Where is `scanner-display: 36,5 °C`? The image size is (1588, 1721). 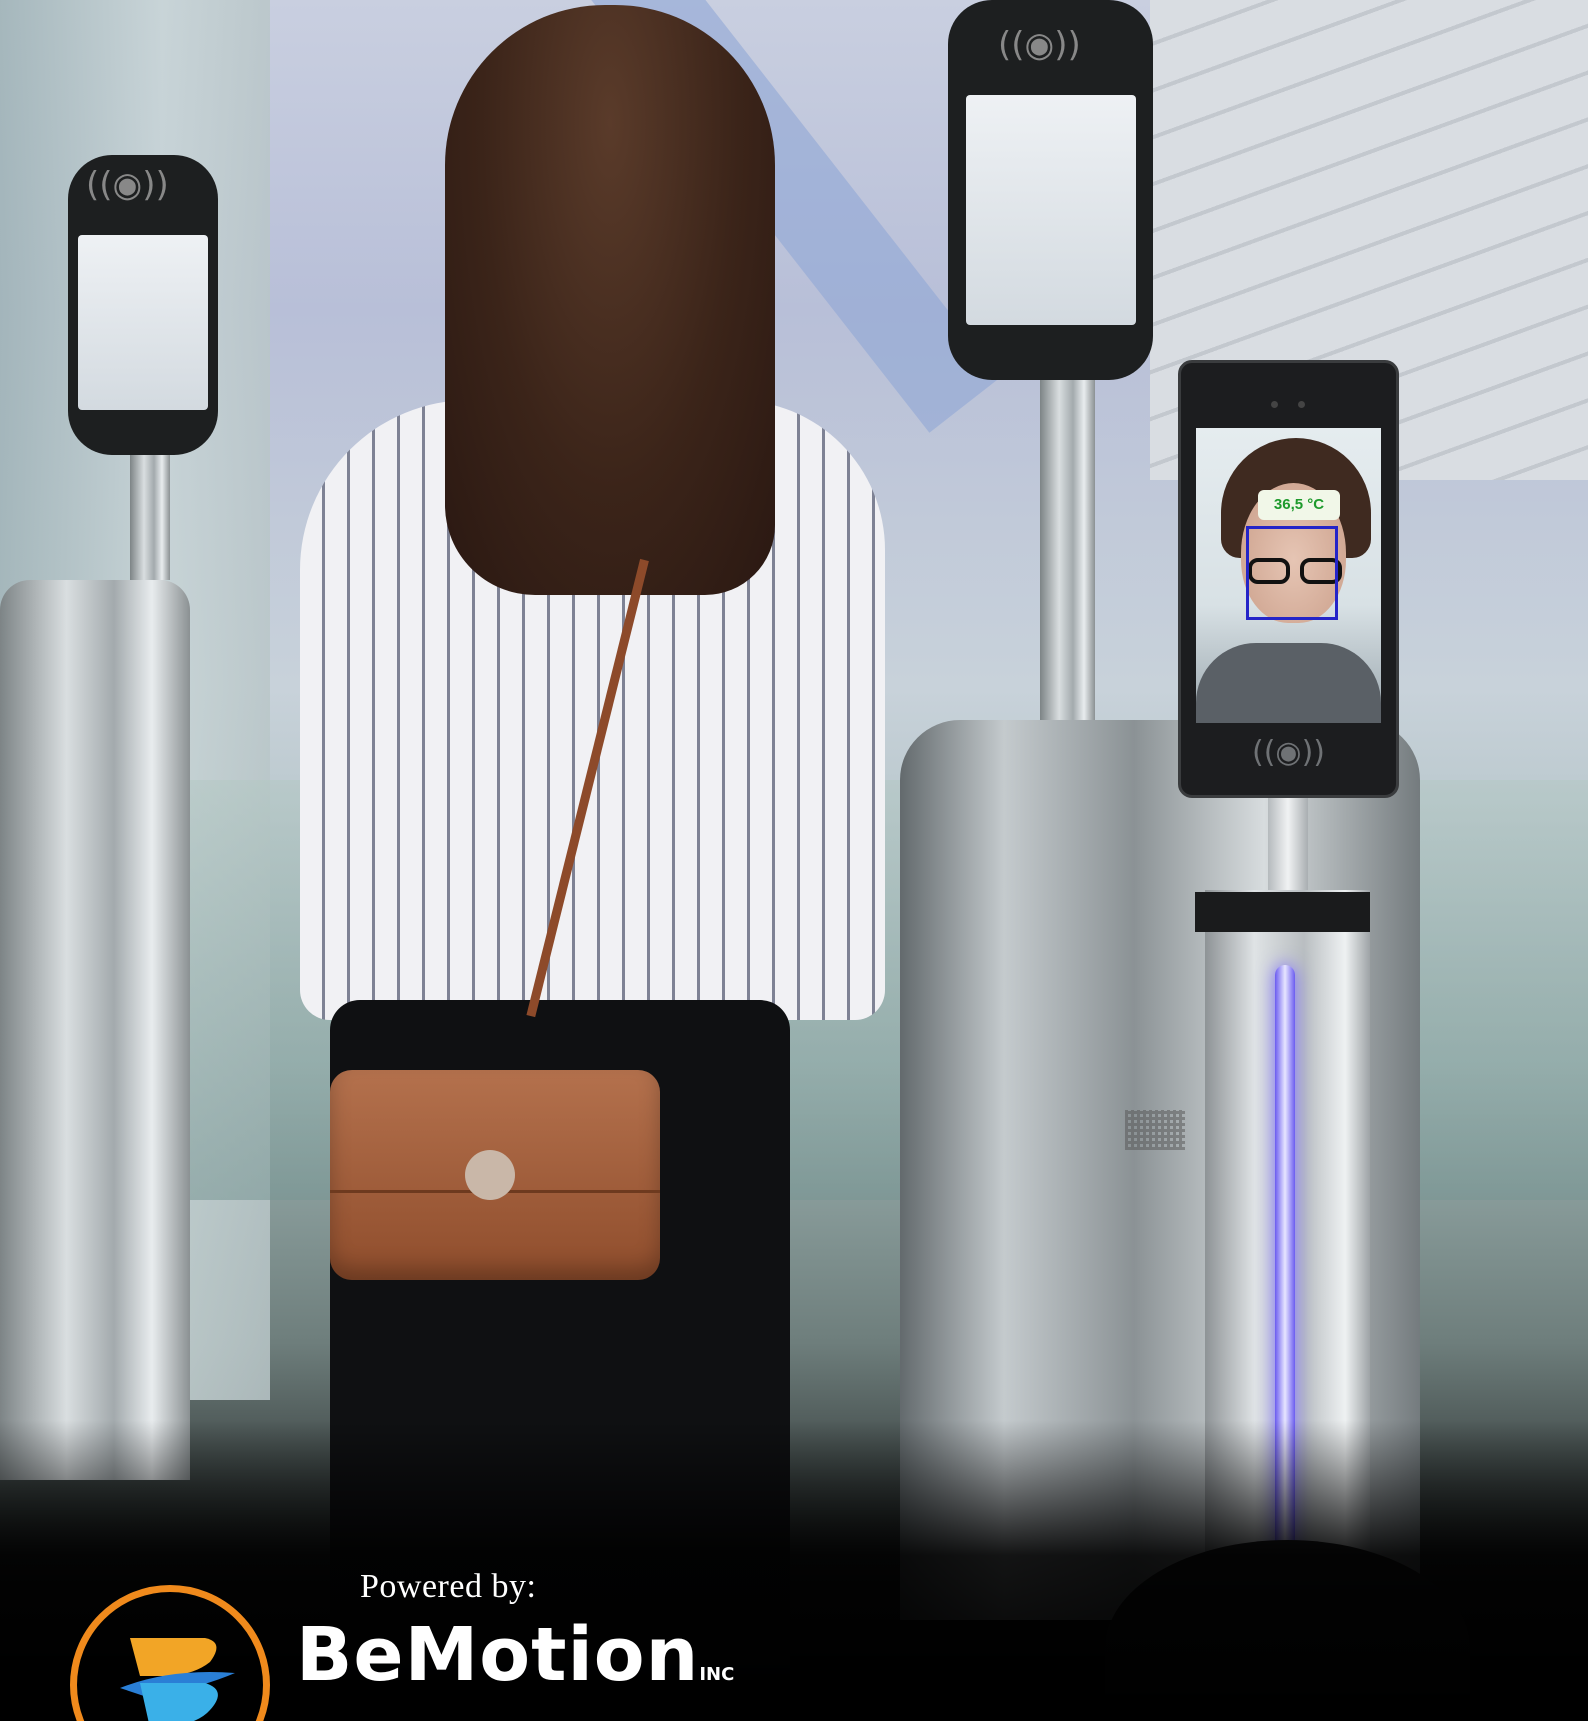
scanner-display: 36,5 °C is located at coordinates (1288, 575).